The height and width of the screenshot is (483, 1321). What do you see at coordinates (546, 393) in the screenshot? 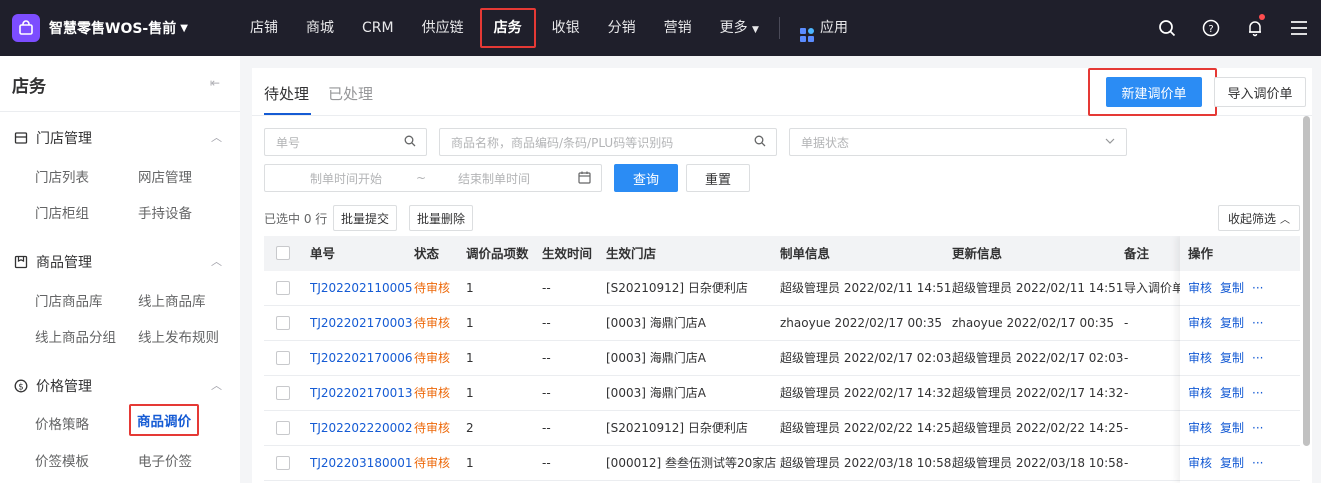
I see `effective-time: --` at bounding box center [546, 393].